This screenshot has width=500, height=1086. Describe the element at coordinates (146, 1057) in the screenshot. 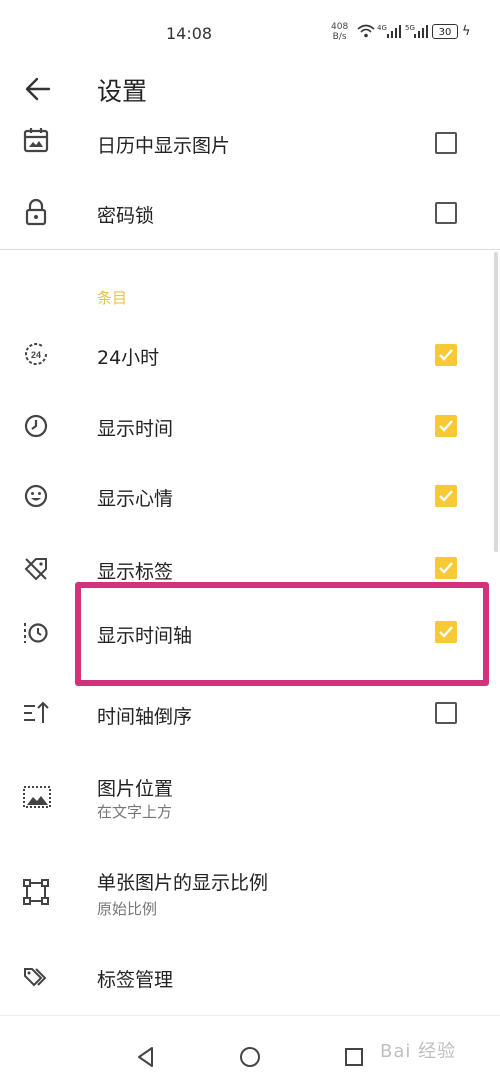

I see `nav-back-icon` at that location.